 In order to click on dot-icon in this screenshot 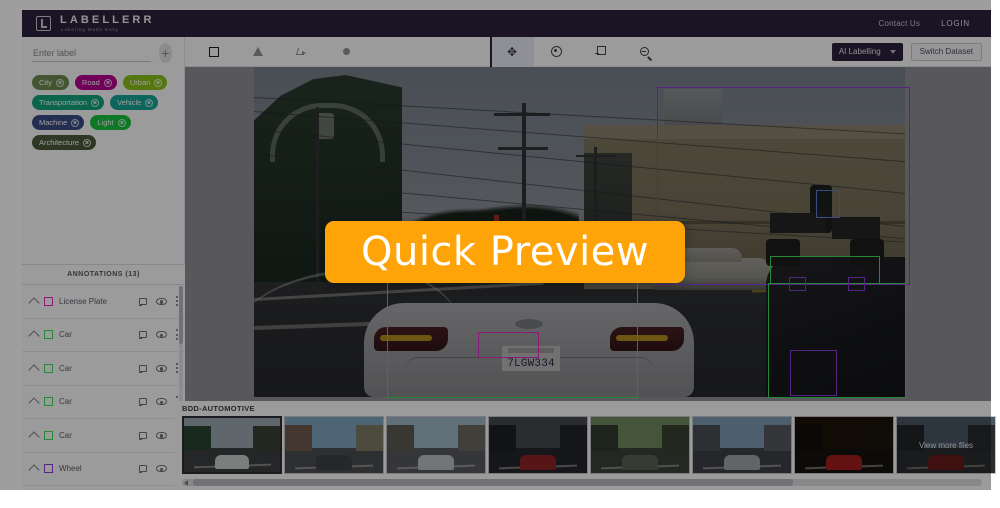, I will do `click(346, 51)`.